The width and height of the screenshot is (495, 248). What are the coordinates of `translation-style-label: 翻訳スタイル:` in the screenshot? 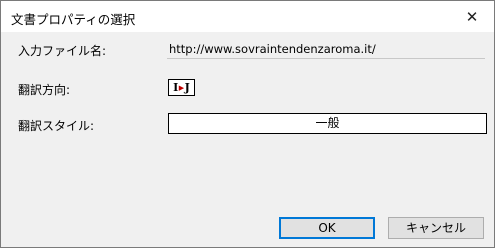 It's located at (56, 126).